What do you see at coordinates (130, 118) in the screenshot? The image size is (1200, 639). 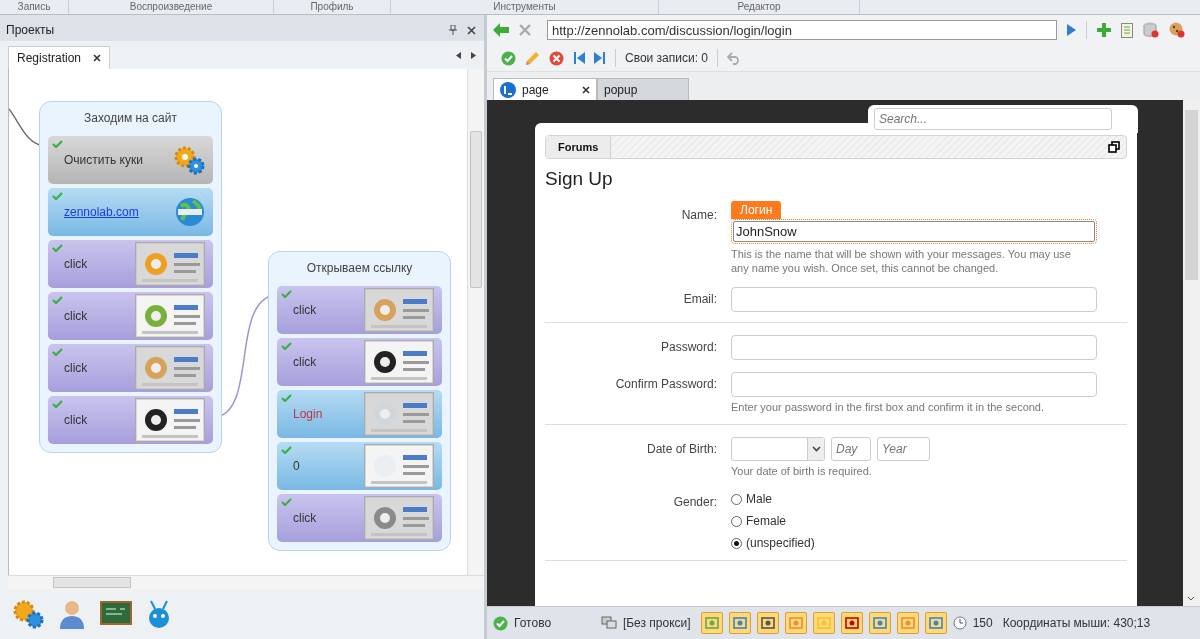 I see `group-title: Заходим на сайт` at bounding box center [130, 118].